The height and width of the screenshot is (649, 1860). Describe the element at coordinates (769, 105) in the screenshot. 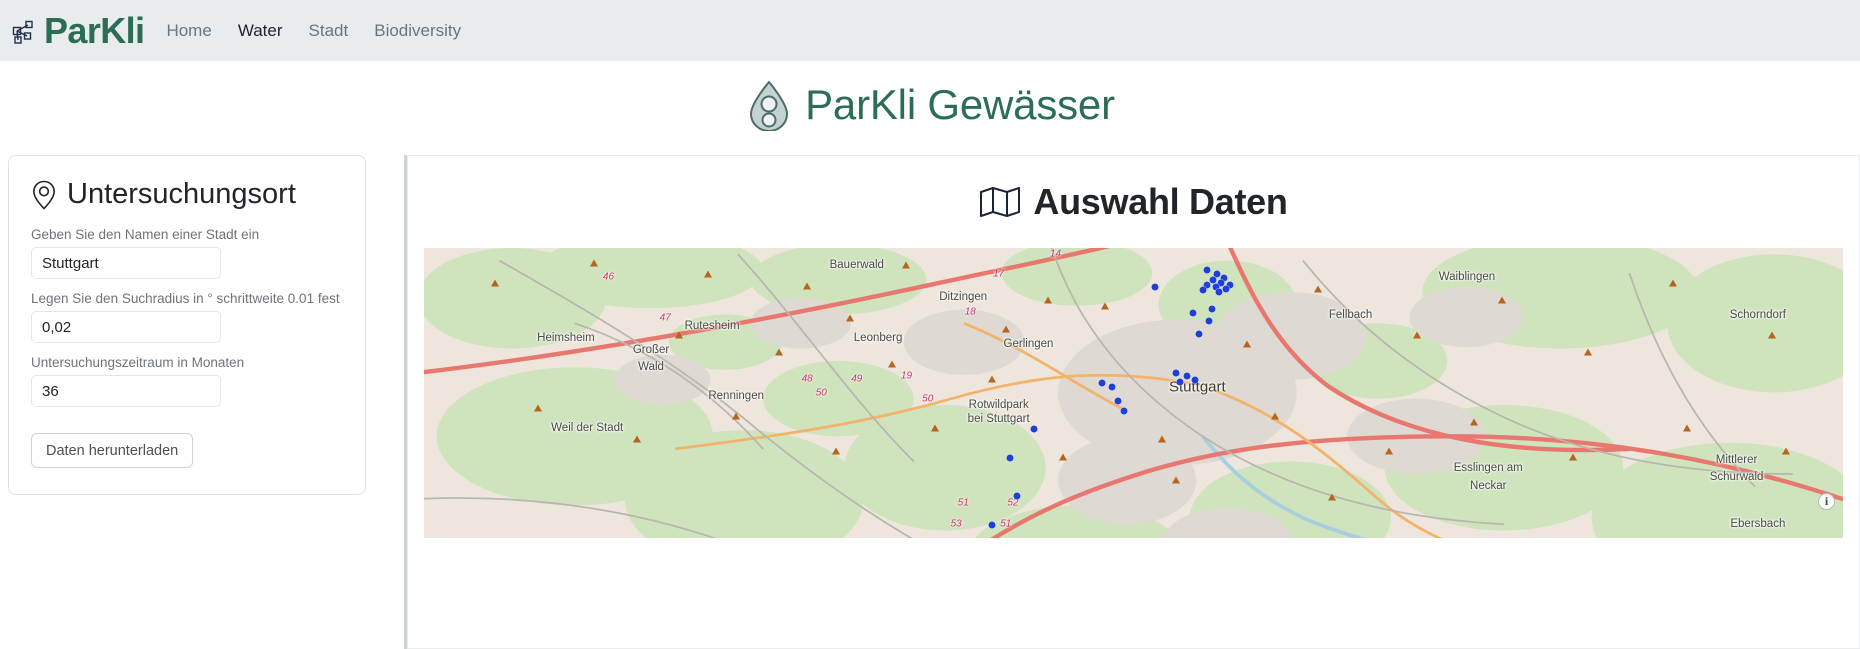

I see `water-drop-icon` at that location.